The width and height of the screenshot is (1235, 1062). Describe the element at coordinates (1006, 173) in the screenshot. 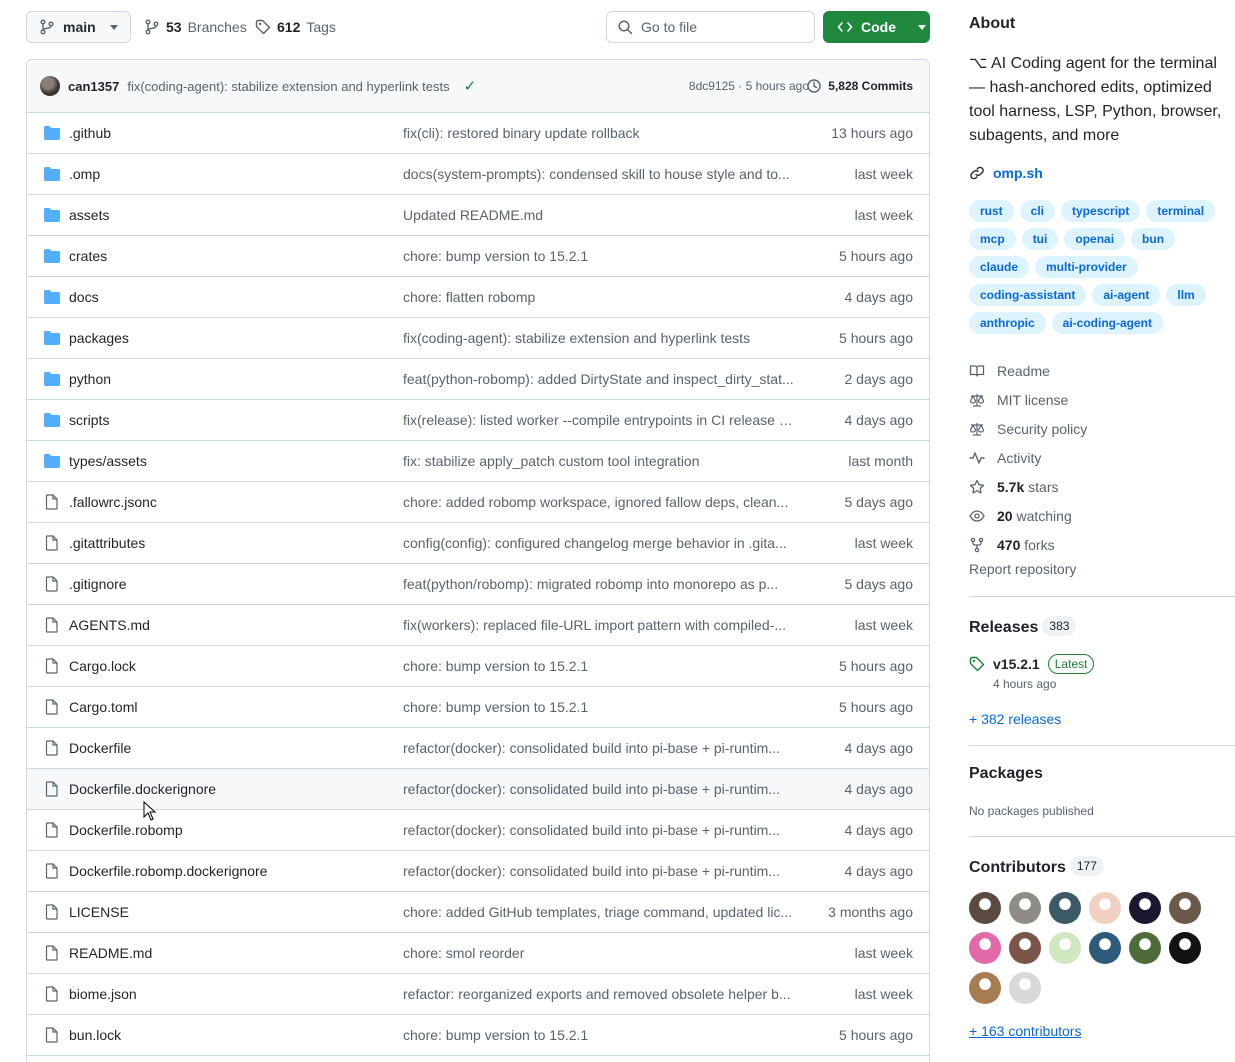

I see `website-link: omp.sh` at that location.